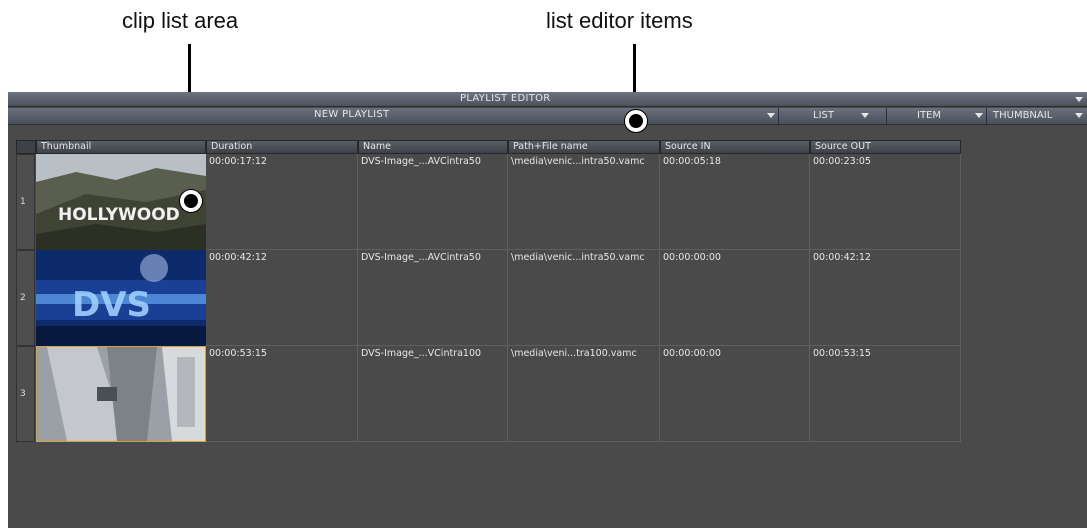 The width and height of the screenshot is (1087, 528). What do you see at coordinates (735, 147) in the screenshot?
I see `column-header-source-in: Source IN` at bounding box center [735, 147].